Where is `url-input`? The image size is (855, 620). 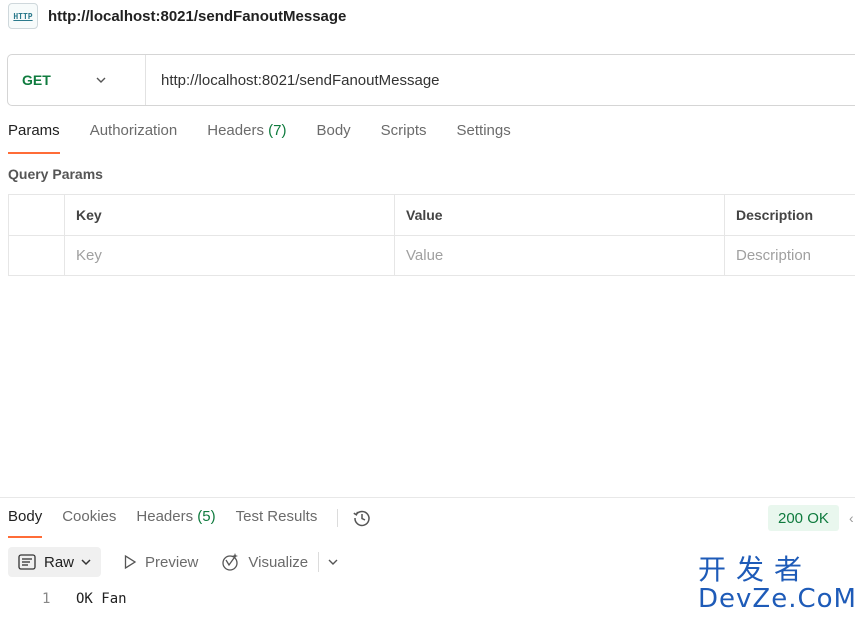
url-input is located at coordinates (501, 80).